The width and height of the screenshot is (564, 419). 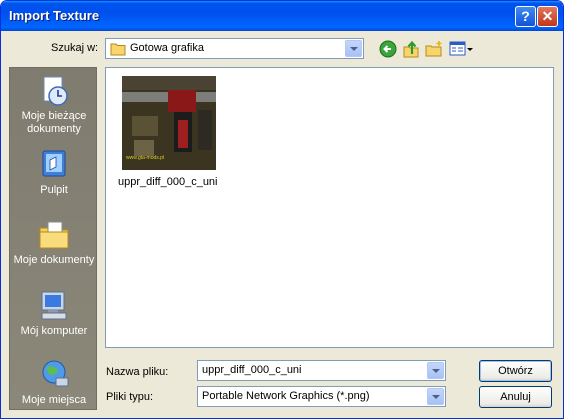 What do you see at coordinates (54, 190) in the screenshot?
I see `place-label: Pulpit` at bounding box center [54, 190].